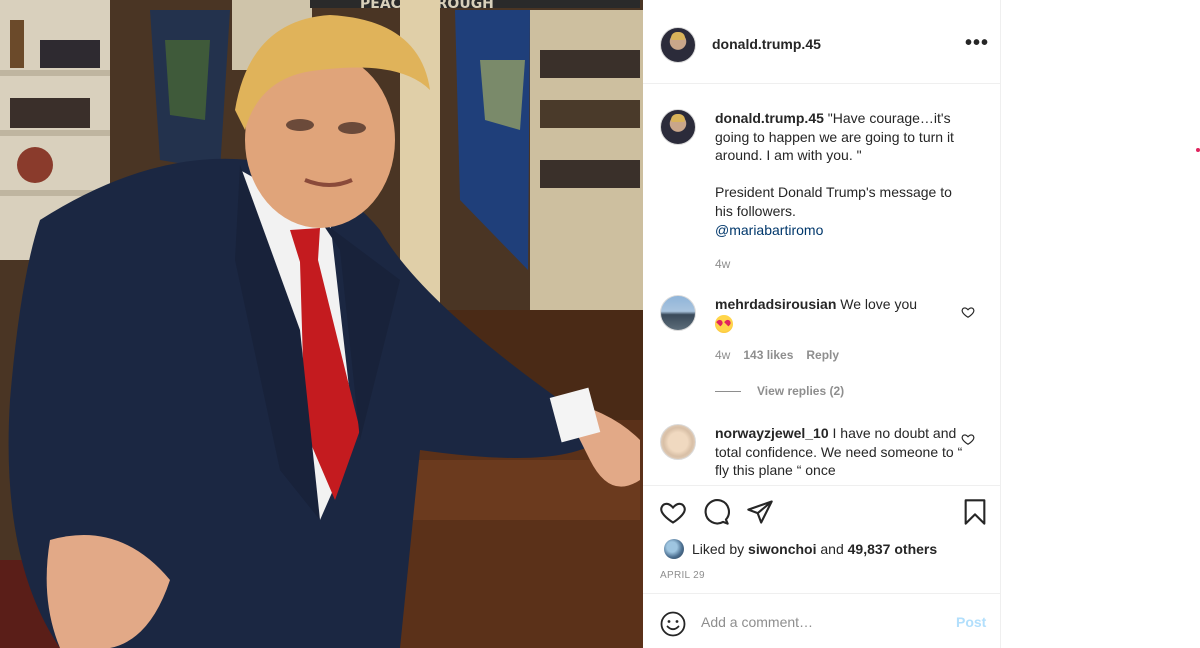  I want to click on comment-input, so click(821, 622).